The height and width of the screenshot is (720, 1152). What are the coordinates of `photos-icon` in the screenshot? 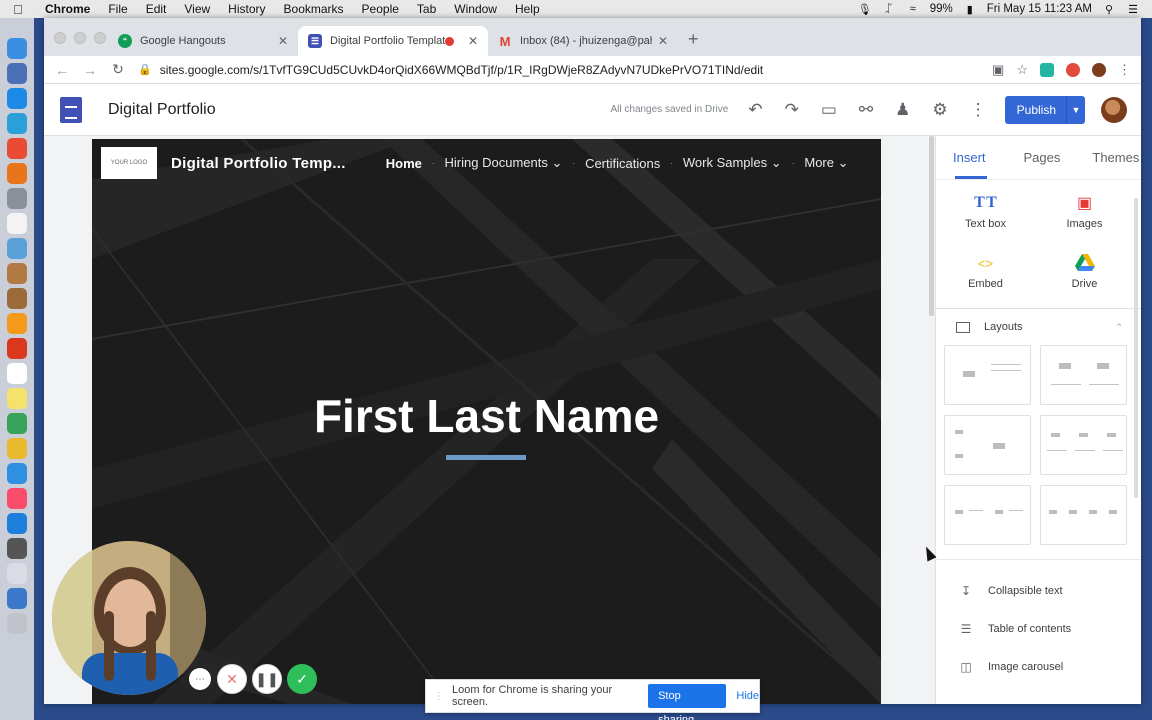 It's located at (17, 323).